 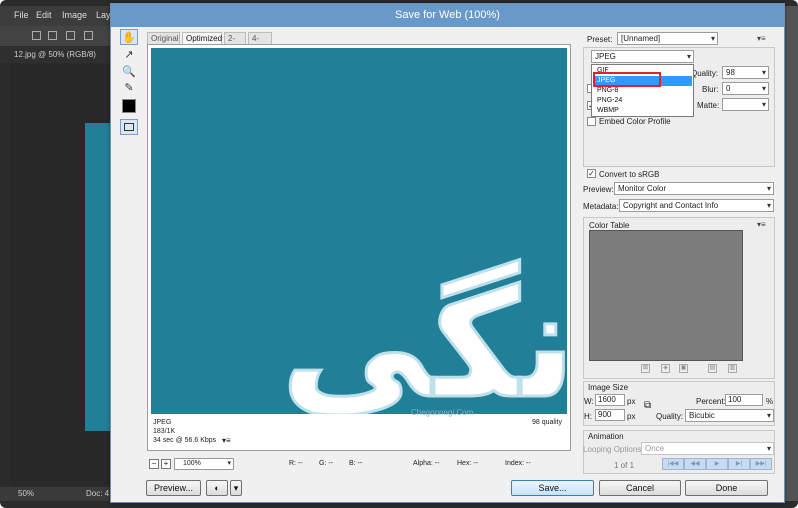 I want to click on readout-hex: Hex: --, so click(x=467, y=463).